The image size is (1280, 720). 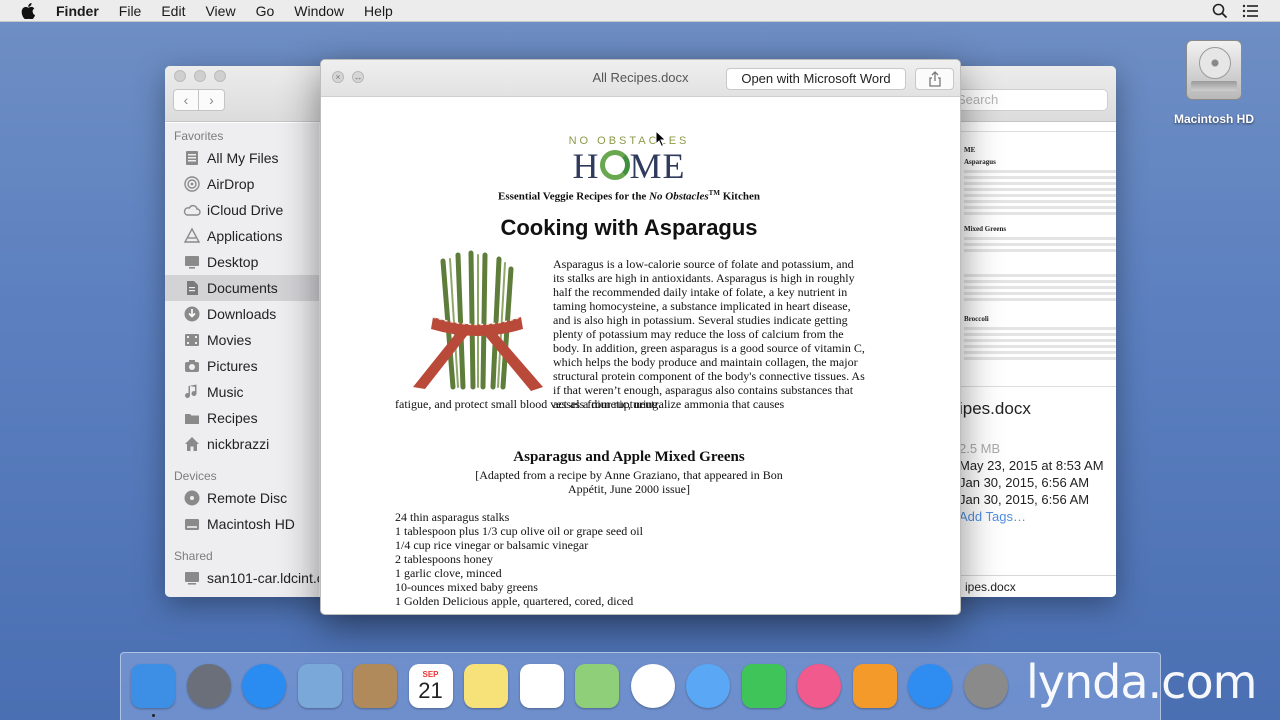 What do you see at coordinates (192, 314) in the screenshot?
I see `downloads-icon` at bounding box center [192, 314].